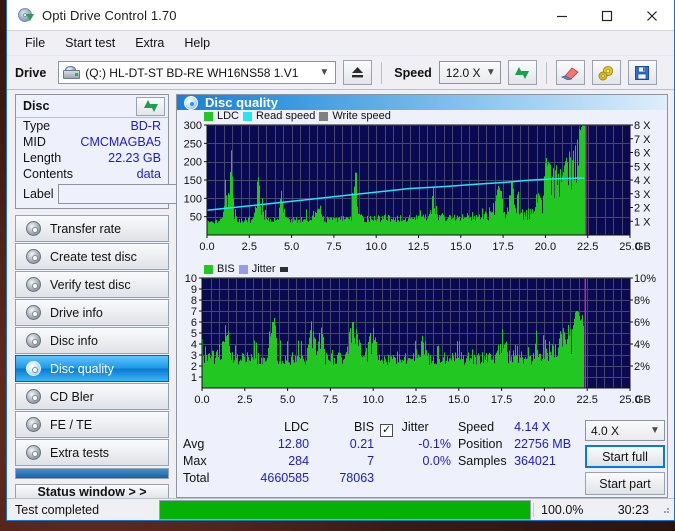 This screenshot has height=531, width=675. What do you see at coordinates (434, 444) in the screenshot?
I see `stats-jitter-avg: -0.1%` at bounding box center [434, 444].